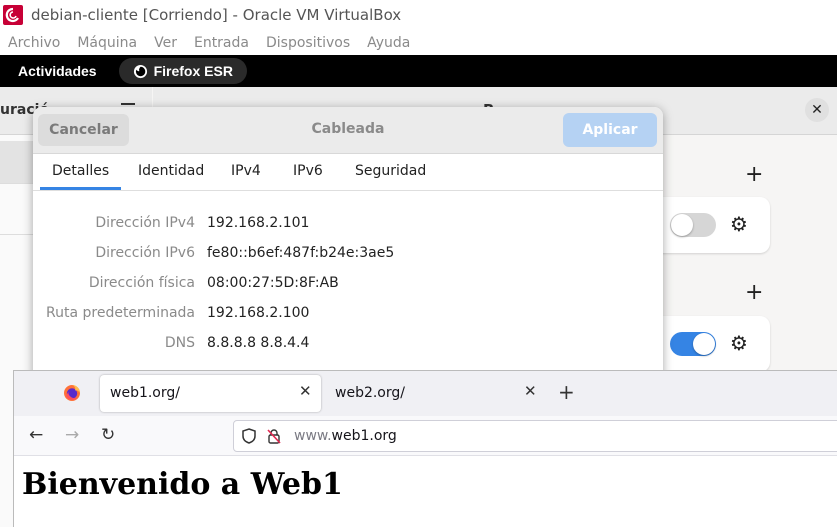 This screenshot has height=527, width=837. Describe the element at coordinates (348, 225) in the screenshot. I see `detail-row-ipv4: Dirección IPv4 192.168.2.101` at that location.